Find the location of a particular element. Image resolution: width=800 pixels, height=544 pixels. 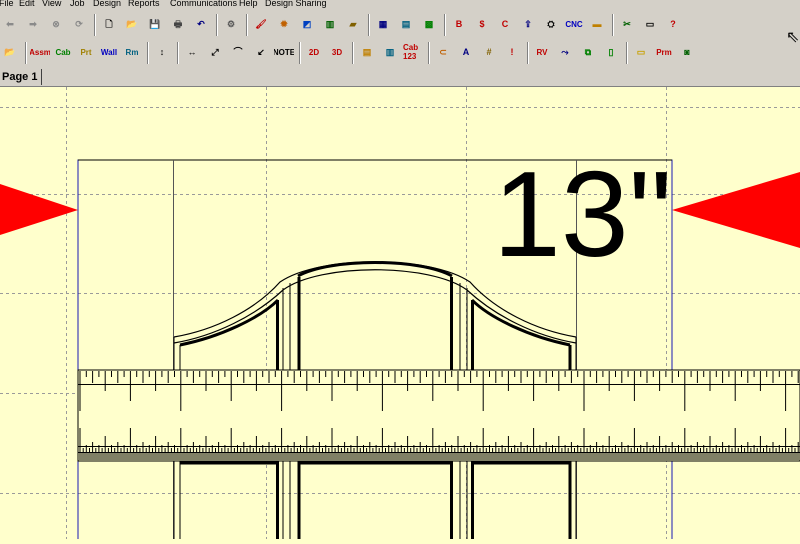

cabinet-list-icon: ▦ is located at coordinates (383, 24).